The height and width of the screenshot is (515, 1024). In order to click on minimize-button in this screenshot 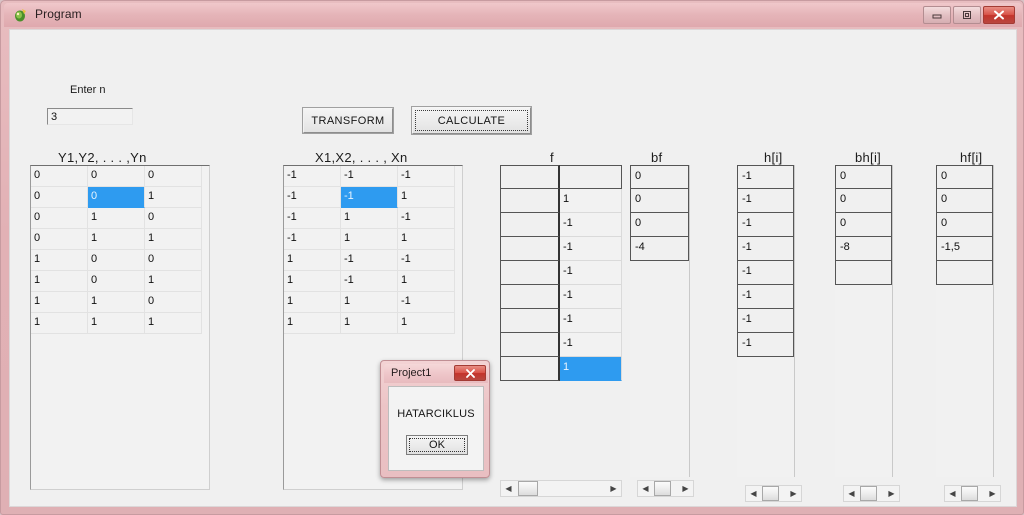, I will do `click(937, 15)`.